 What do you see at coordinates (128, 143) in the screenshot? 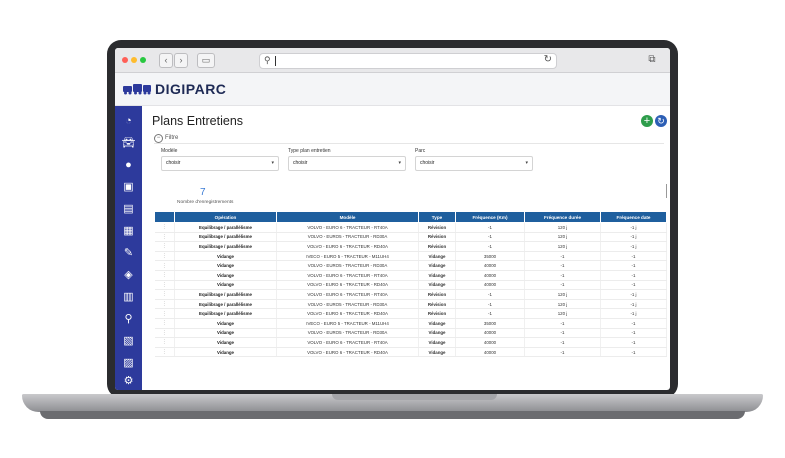
I see `sidebar-item-vehicles: 🚘︎` at bounding box center [128, 143].